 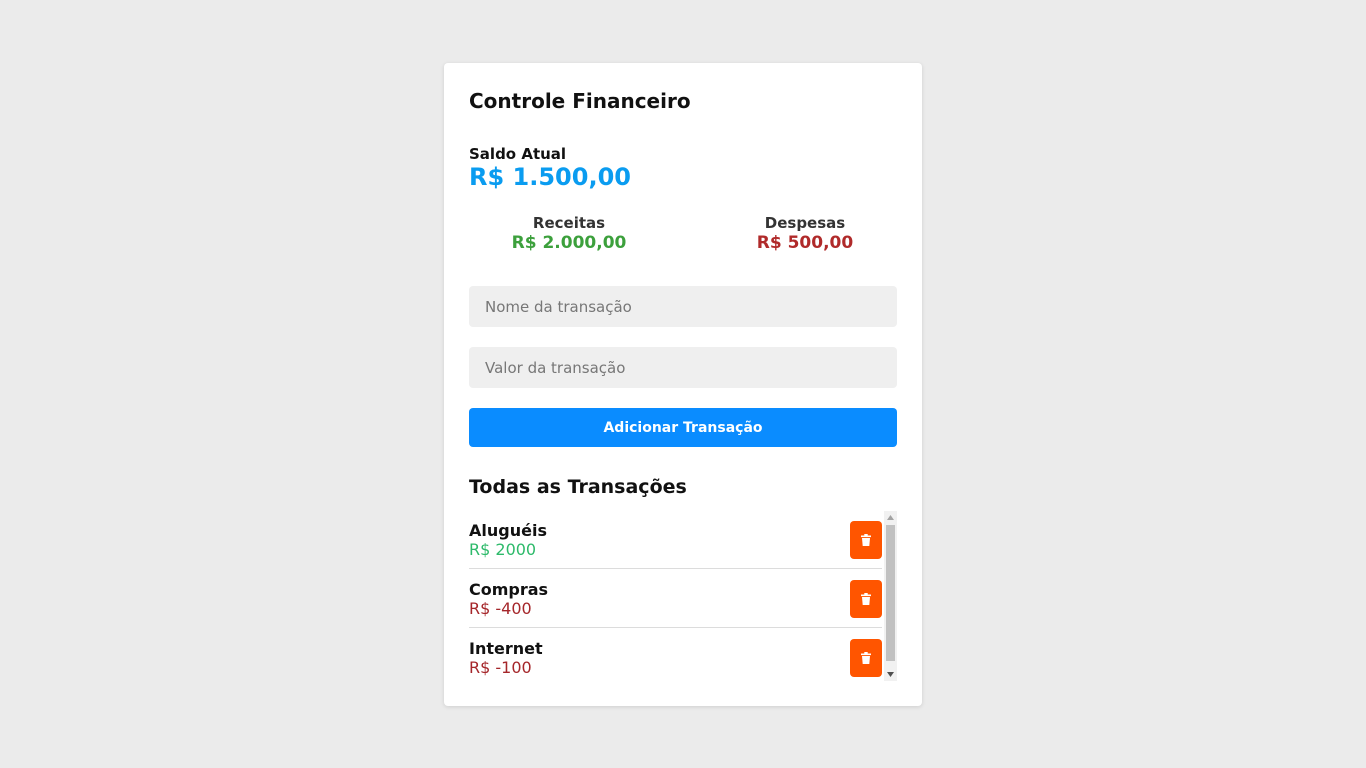 What do you see at coordinates (569, 243) in the screenshot?
I see `income-value: R$ 2.000,00` at bounding box center [569, 243].